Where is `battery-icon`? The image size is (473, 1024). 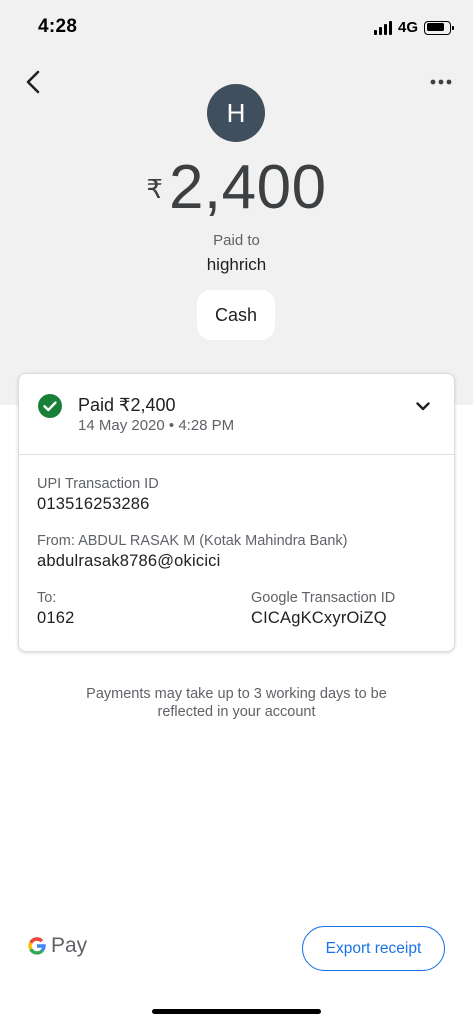
battery-icon is located at coordinates (439, 27).